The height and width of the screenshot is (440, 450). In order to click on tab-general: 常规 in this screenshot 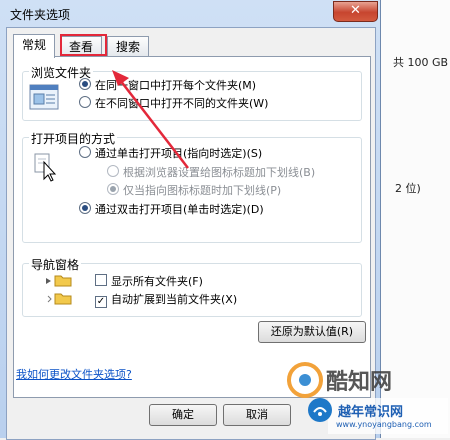, I will do `click(34, 46)`.